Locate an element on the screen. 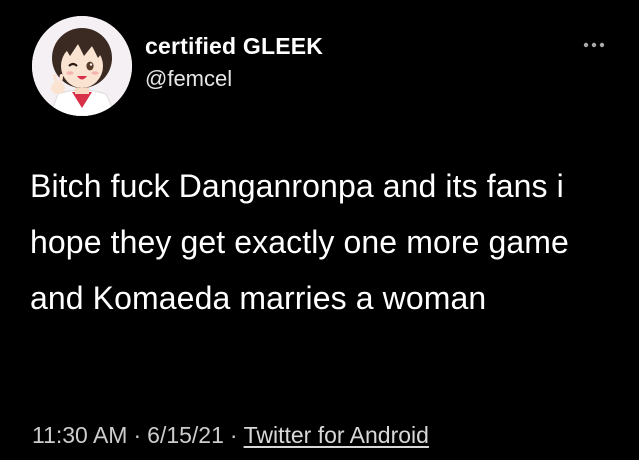  avatar is located at coordinates (82, 66).